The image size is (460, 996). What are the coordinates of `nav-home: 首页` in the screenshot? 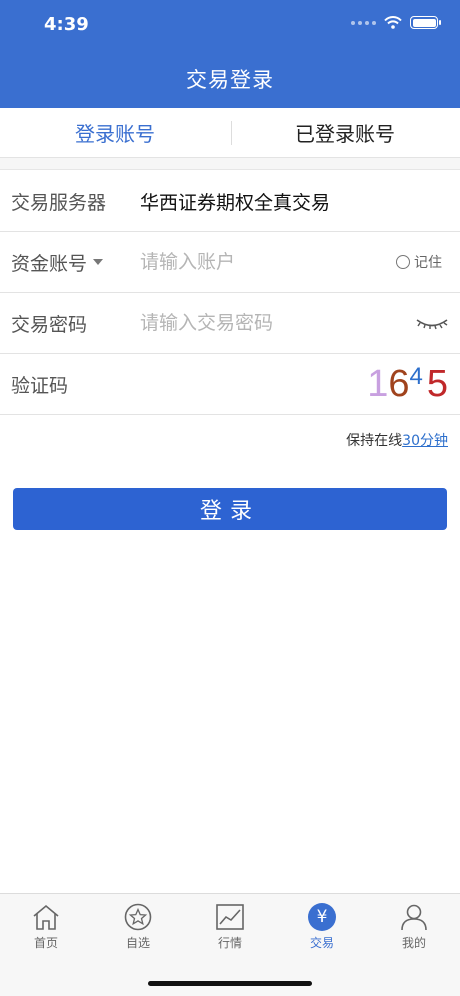 It's located at (46, 945).